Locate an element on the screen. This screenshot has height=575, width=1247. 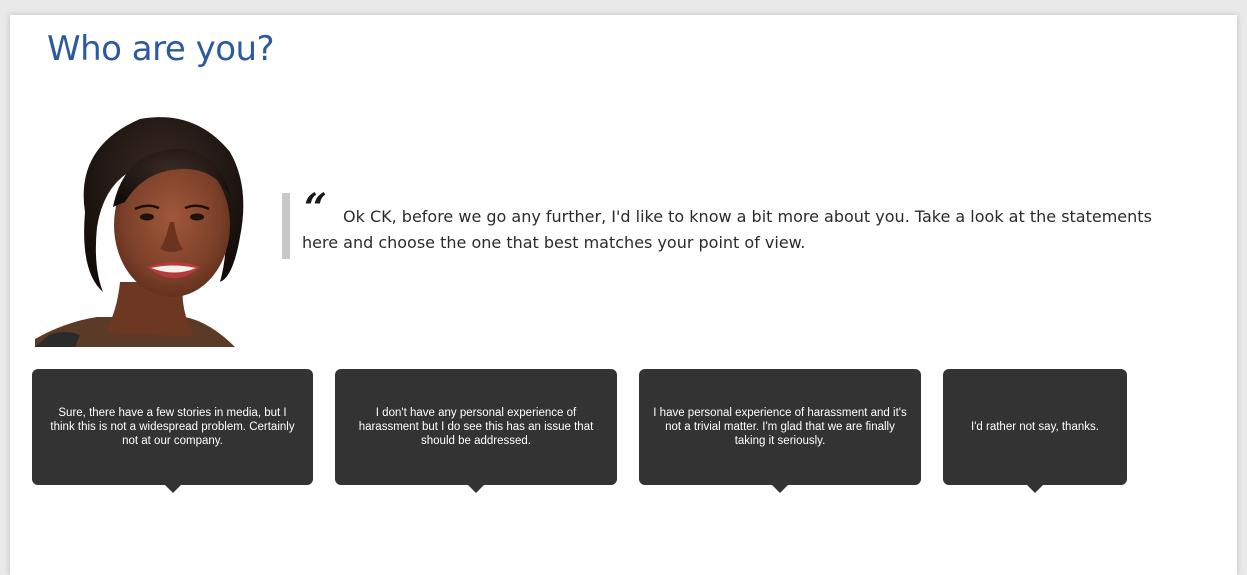
option-rather-not-say-button: I'd rather not say, thanks. is located at coordinates (1035, 431).